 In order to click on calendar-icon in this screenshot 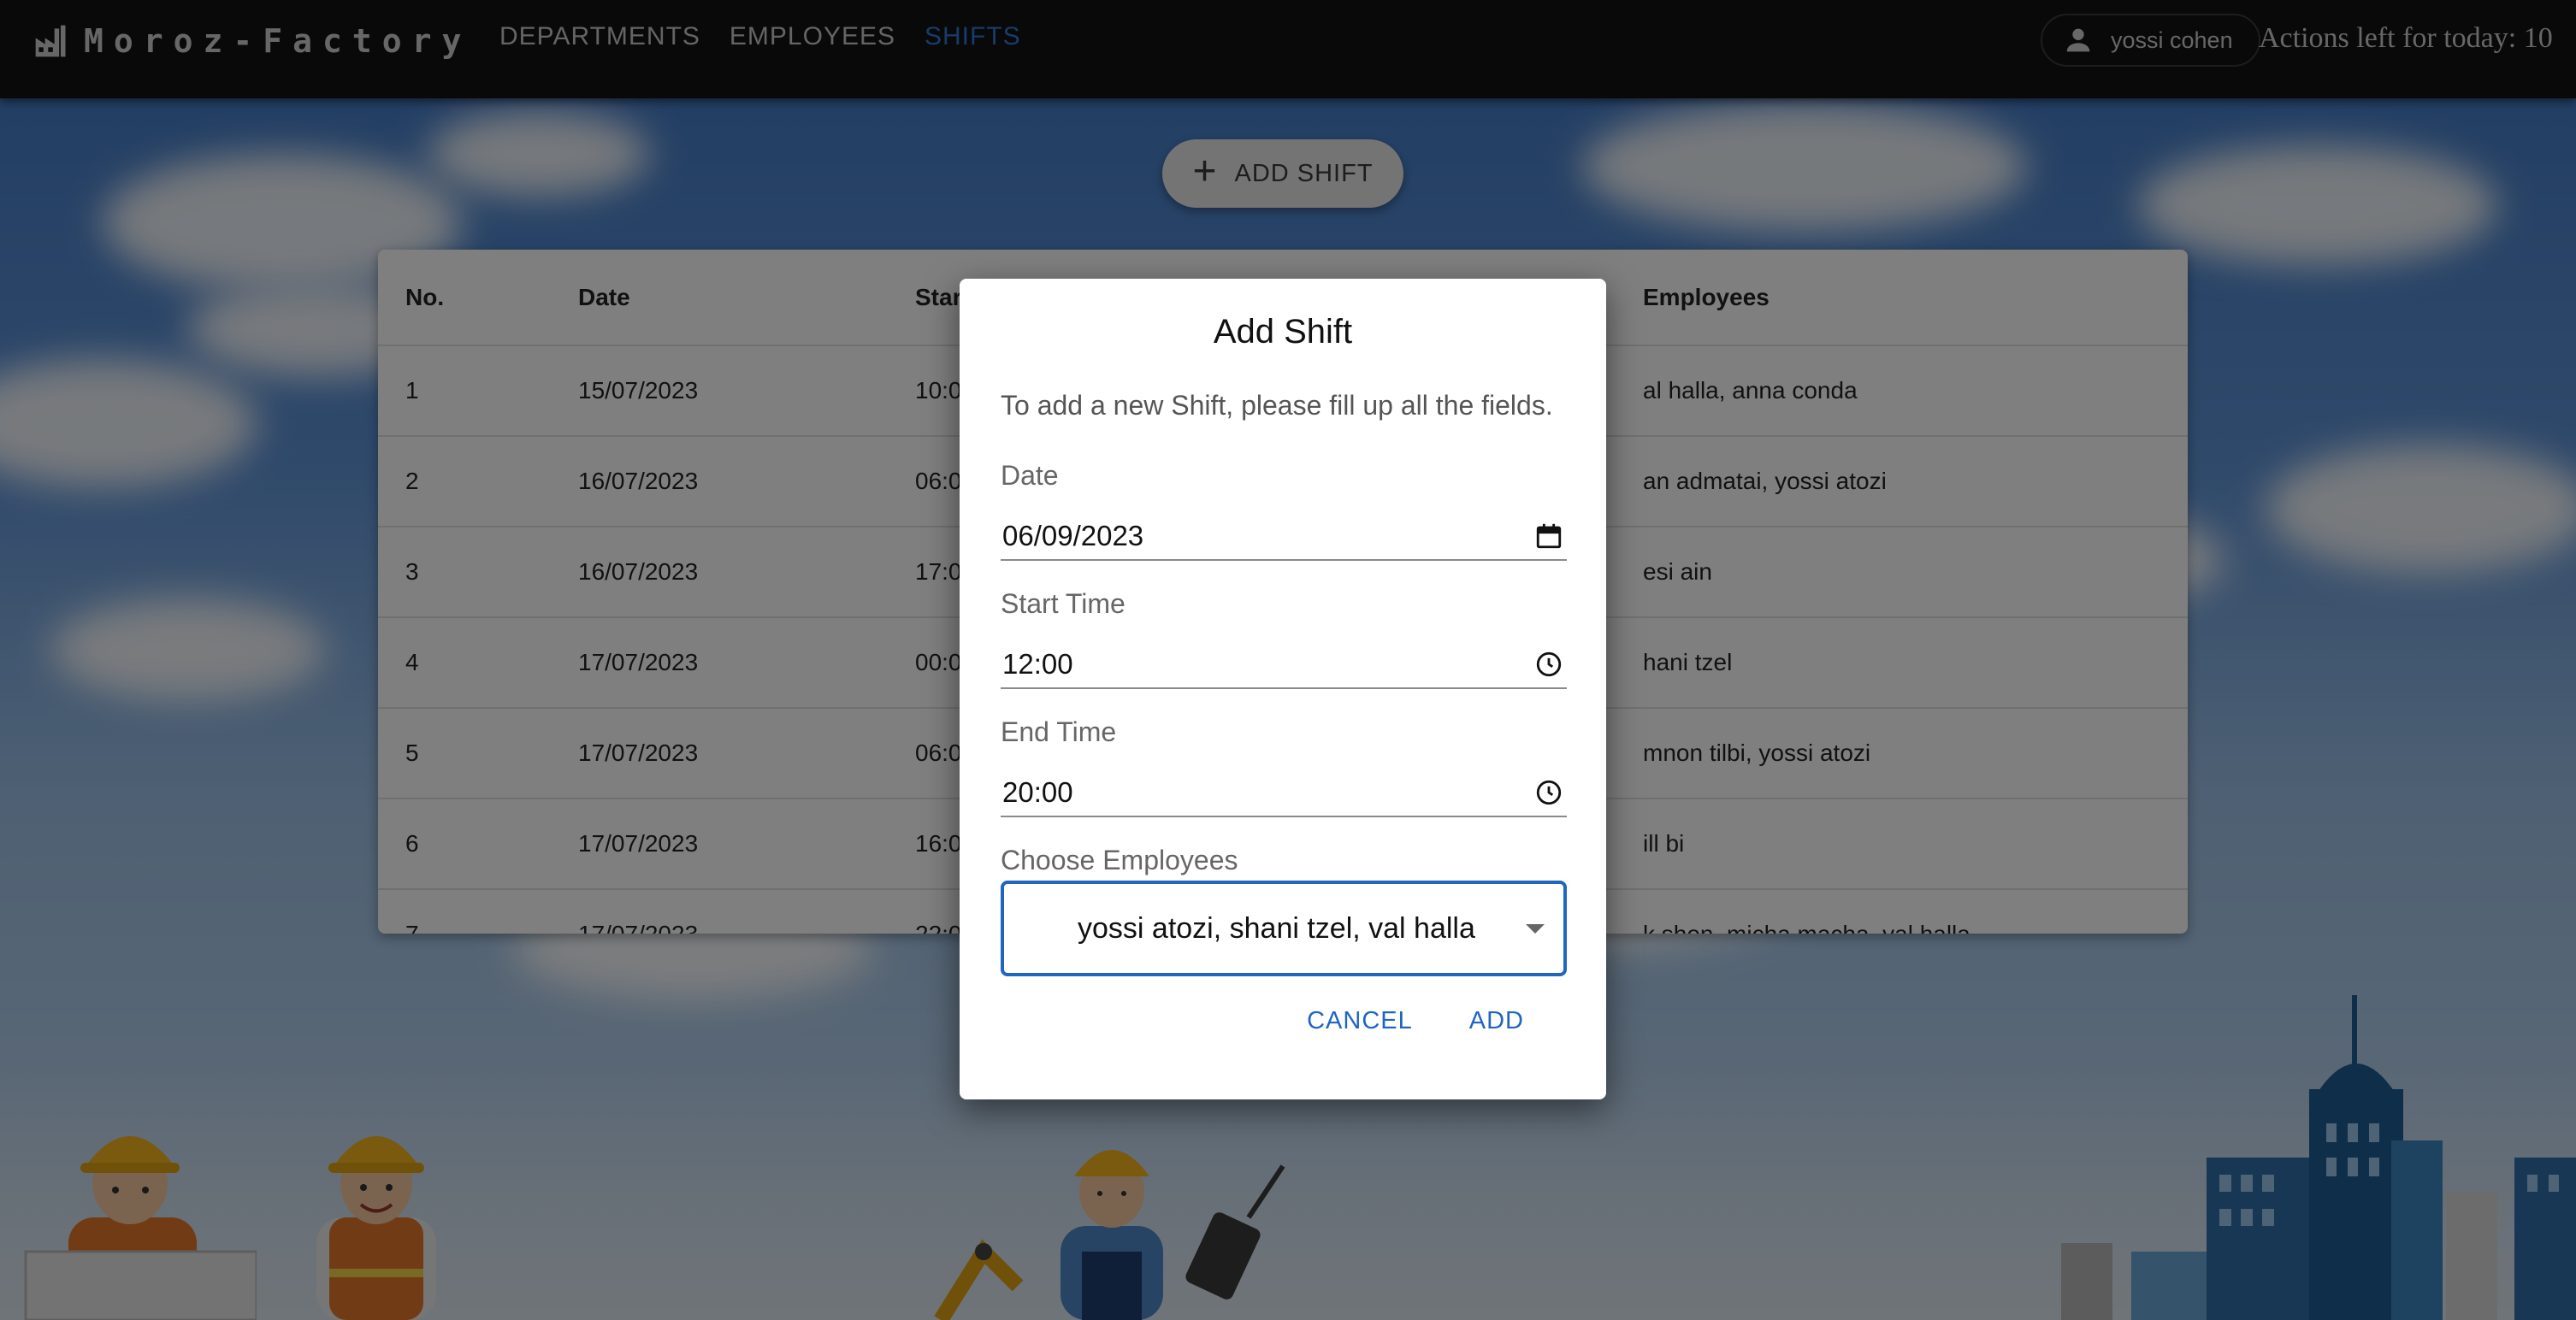, I will do `click(1548, 536)`.